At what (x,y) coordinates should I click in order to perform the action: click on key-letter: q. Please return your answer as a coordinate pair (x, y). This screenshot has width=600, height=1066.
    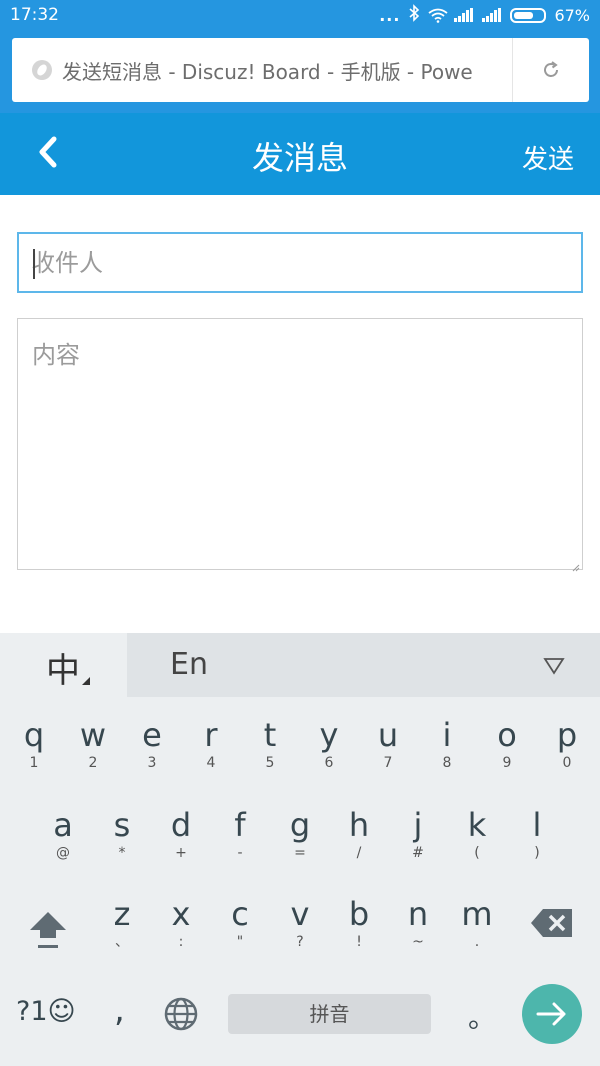
    Looking at the image, I should click on (34, 735).